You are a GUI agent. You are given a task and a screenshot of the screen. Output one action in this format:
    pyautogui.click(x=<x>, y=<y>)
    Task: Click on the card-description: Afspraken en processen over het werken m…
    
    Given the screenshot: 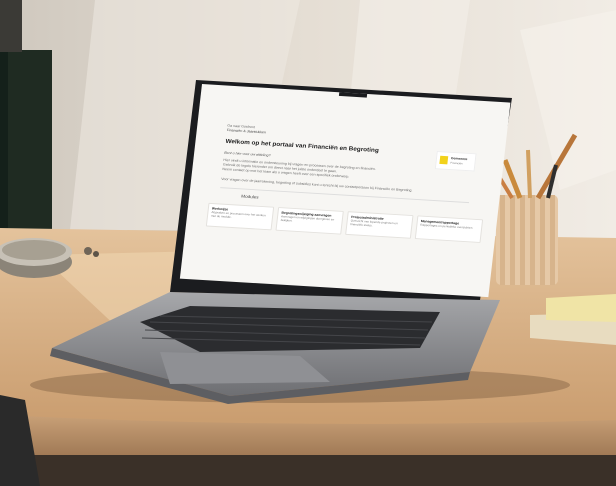 What is the action you would take?
    pyautogui.click(x=238, y=214)
    